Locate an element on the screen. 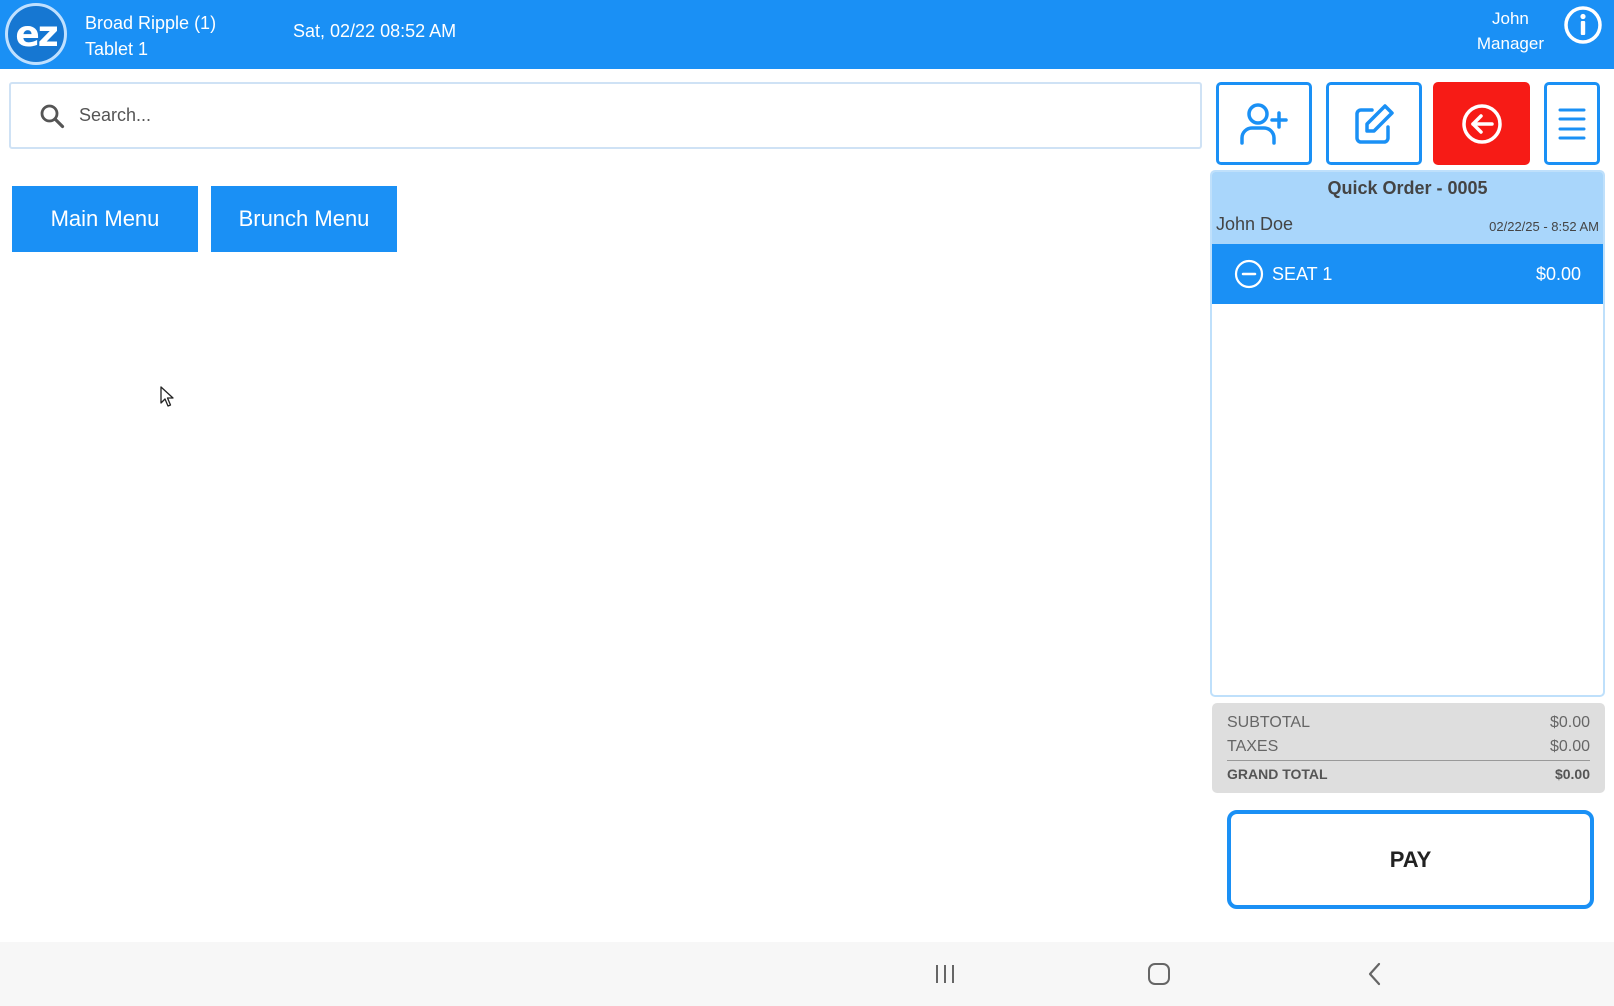 This screenshot has width=1614, height=1006. collapse-minus-icon is located at coordinates (1249, 274).